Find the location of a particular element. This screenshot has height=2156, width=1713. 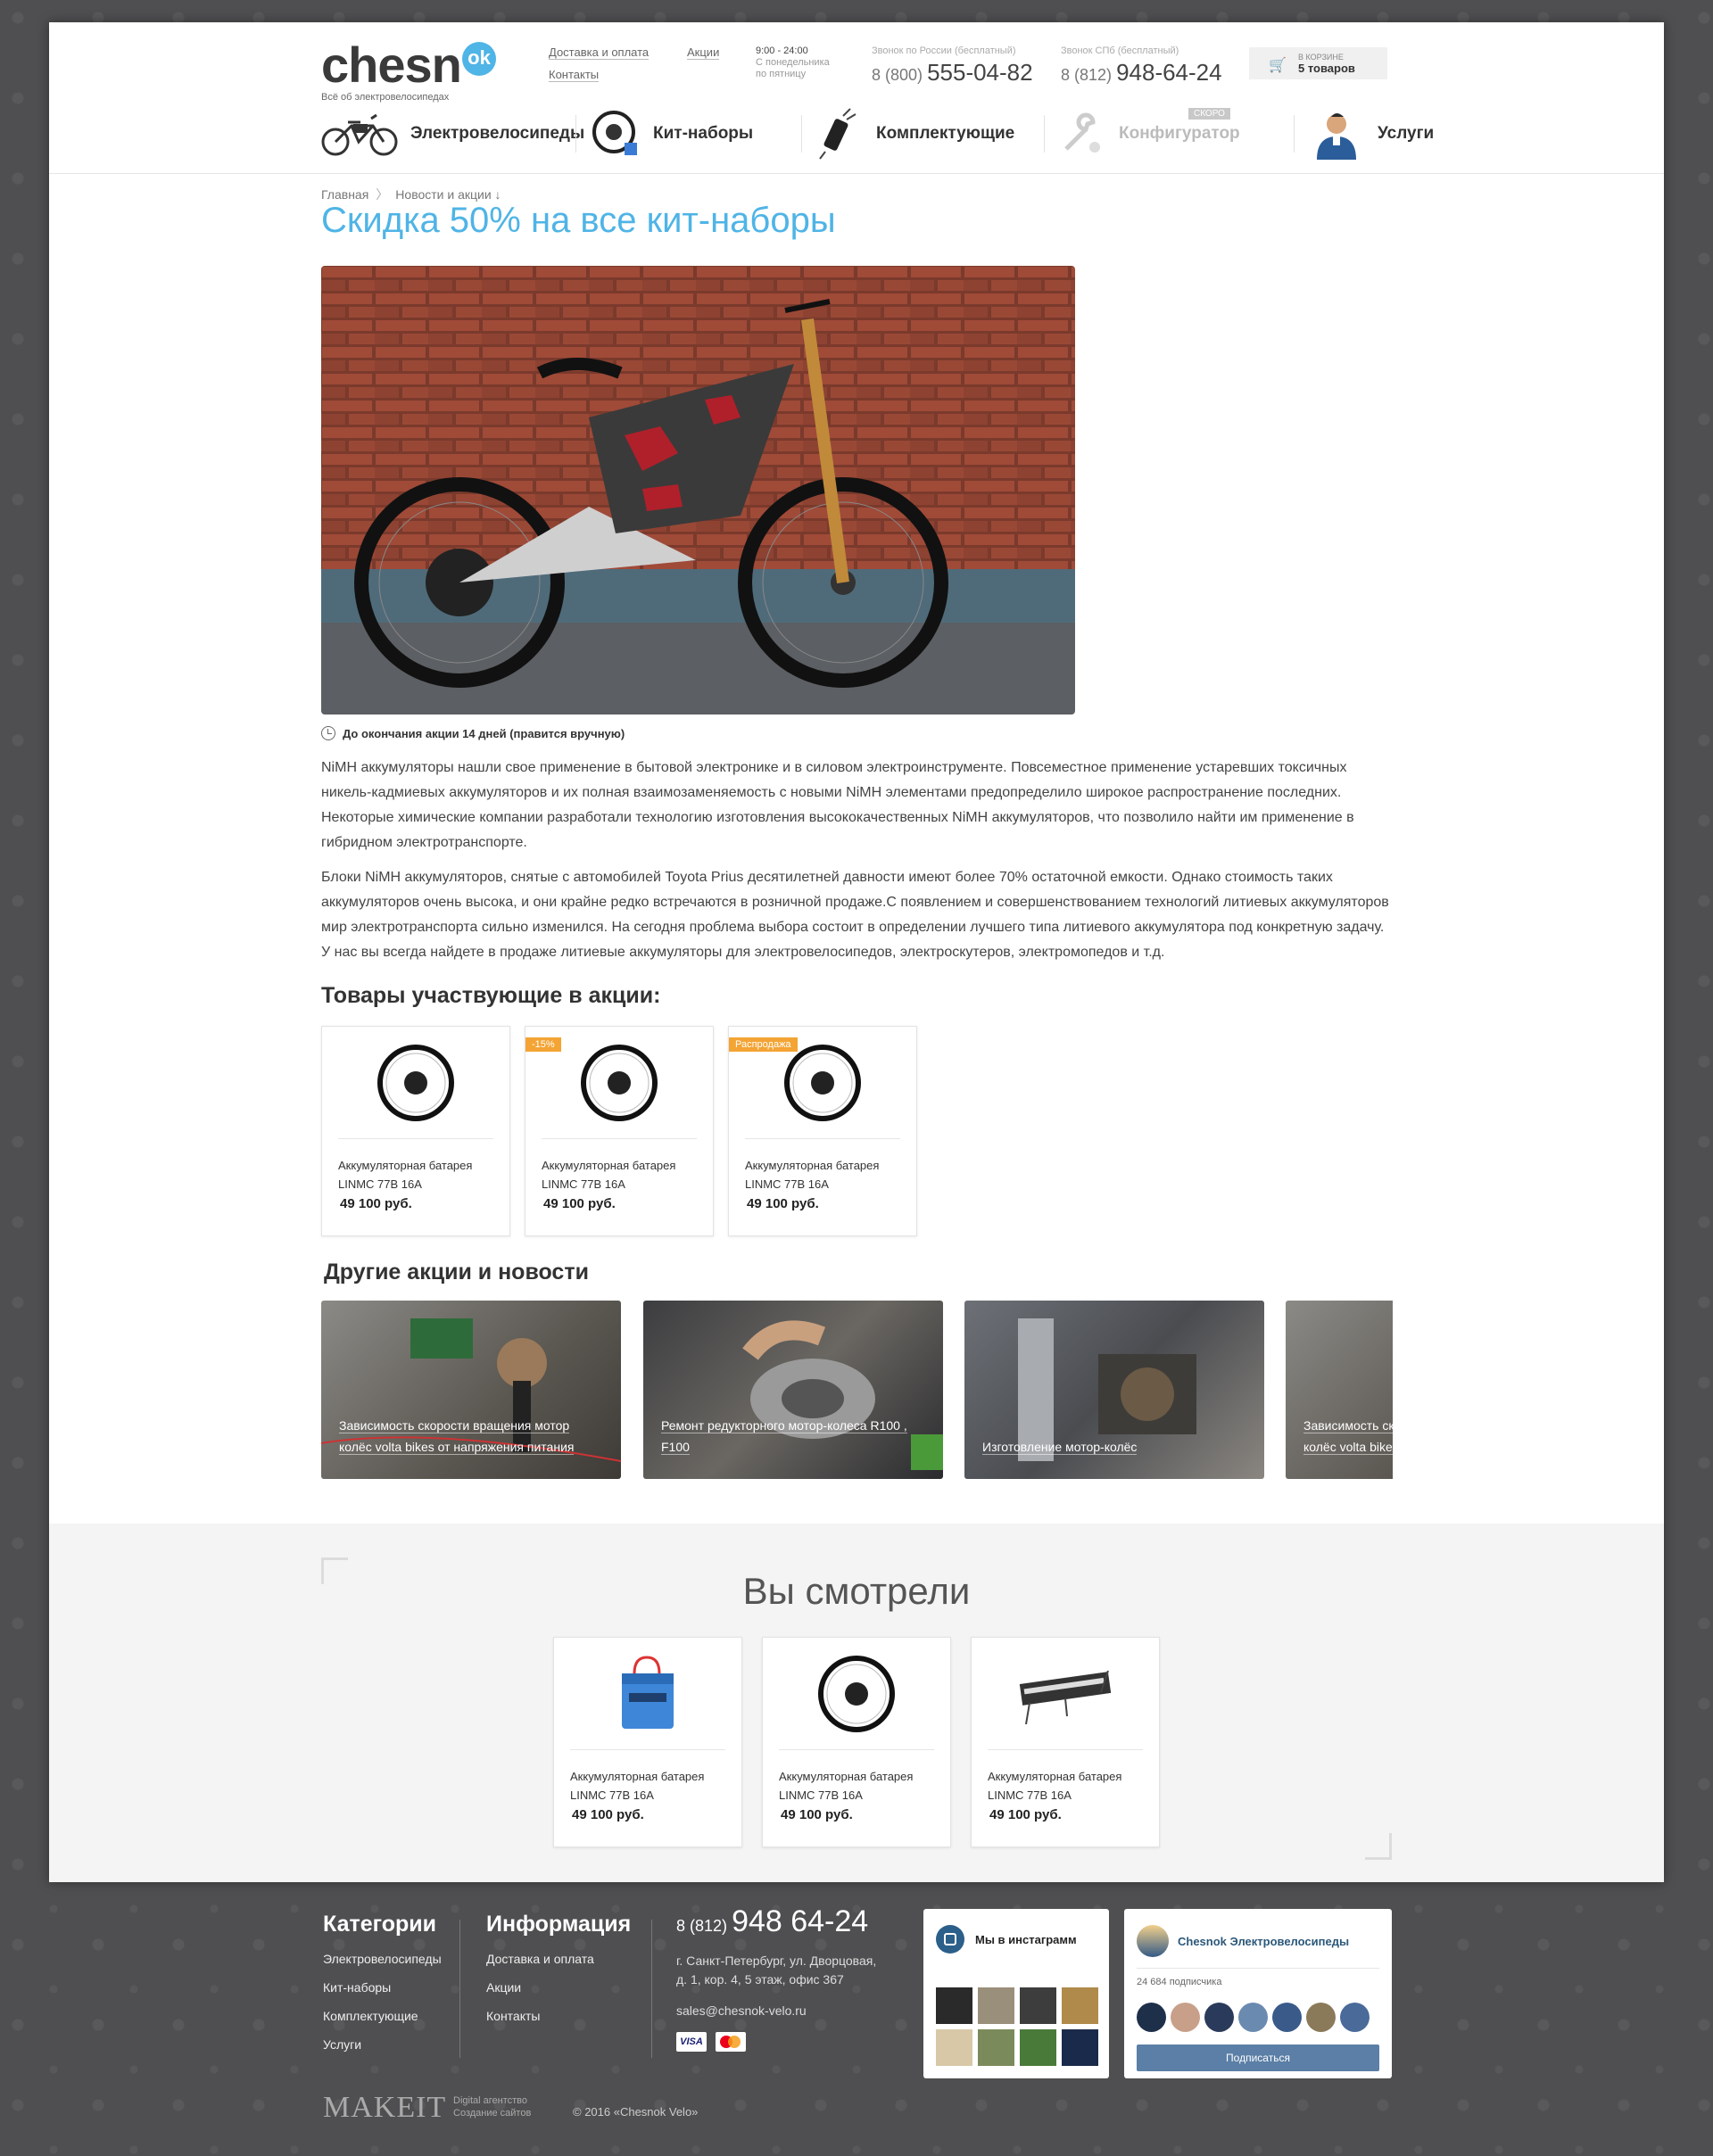

clock-icon is located at coordinates (328, 733).